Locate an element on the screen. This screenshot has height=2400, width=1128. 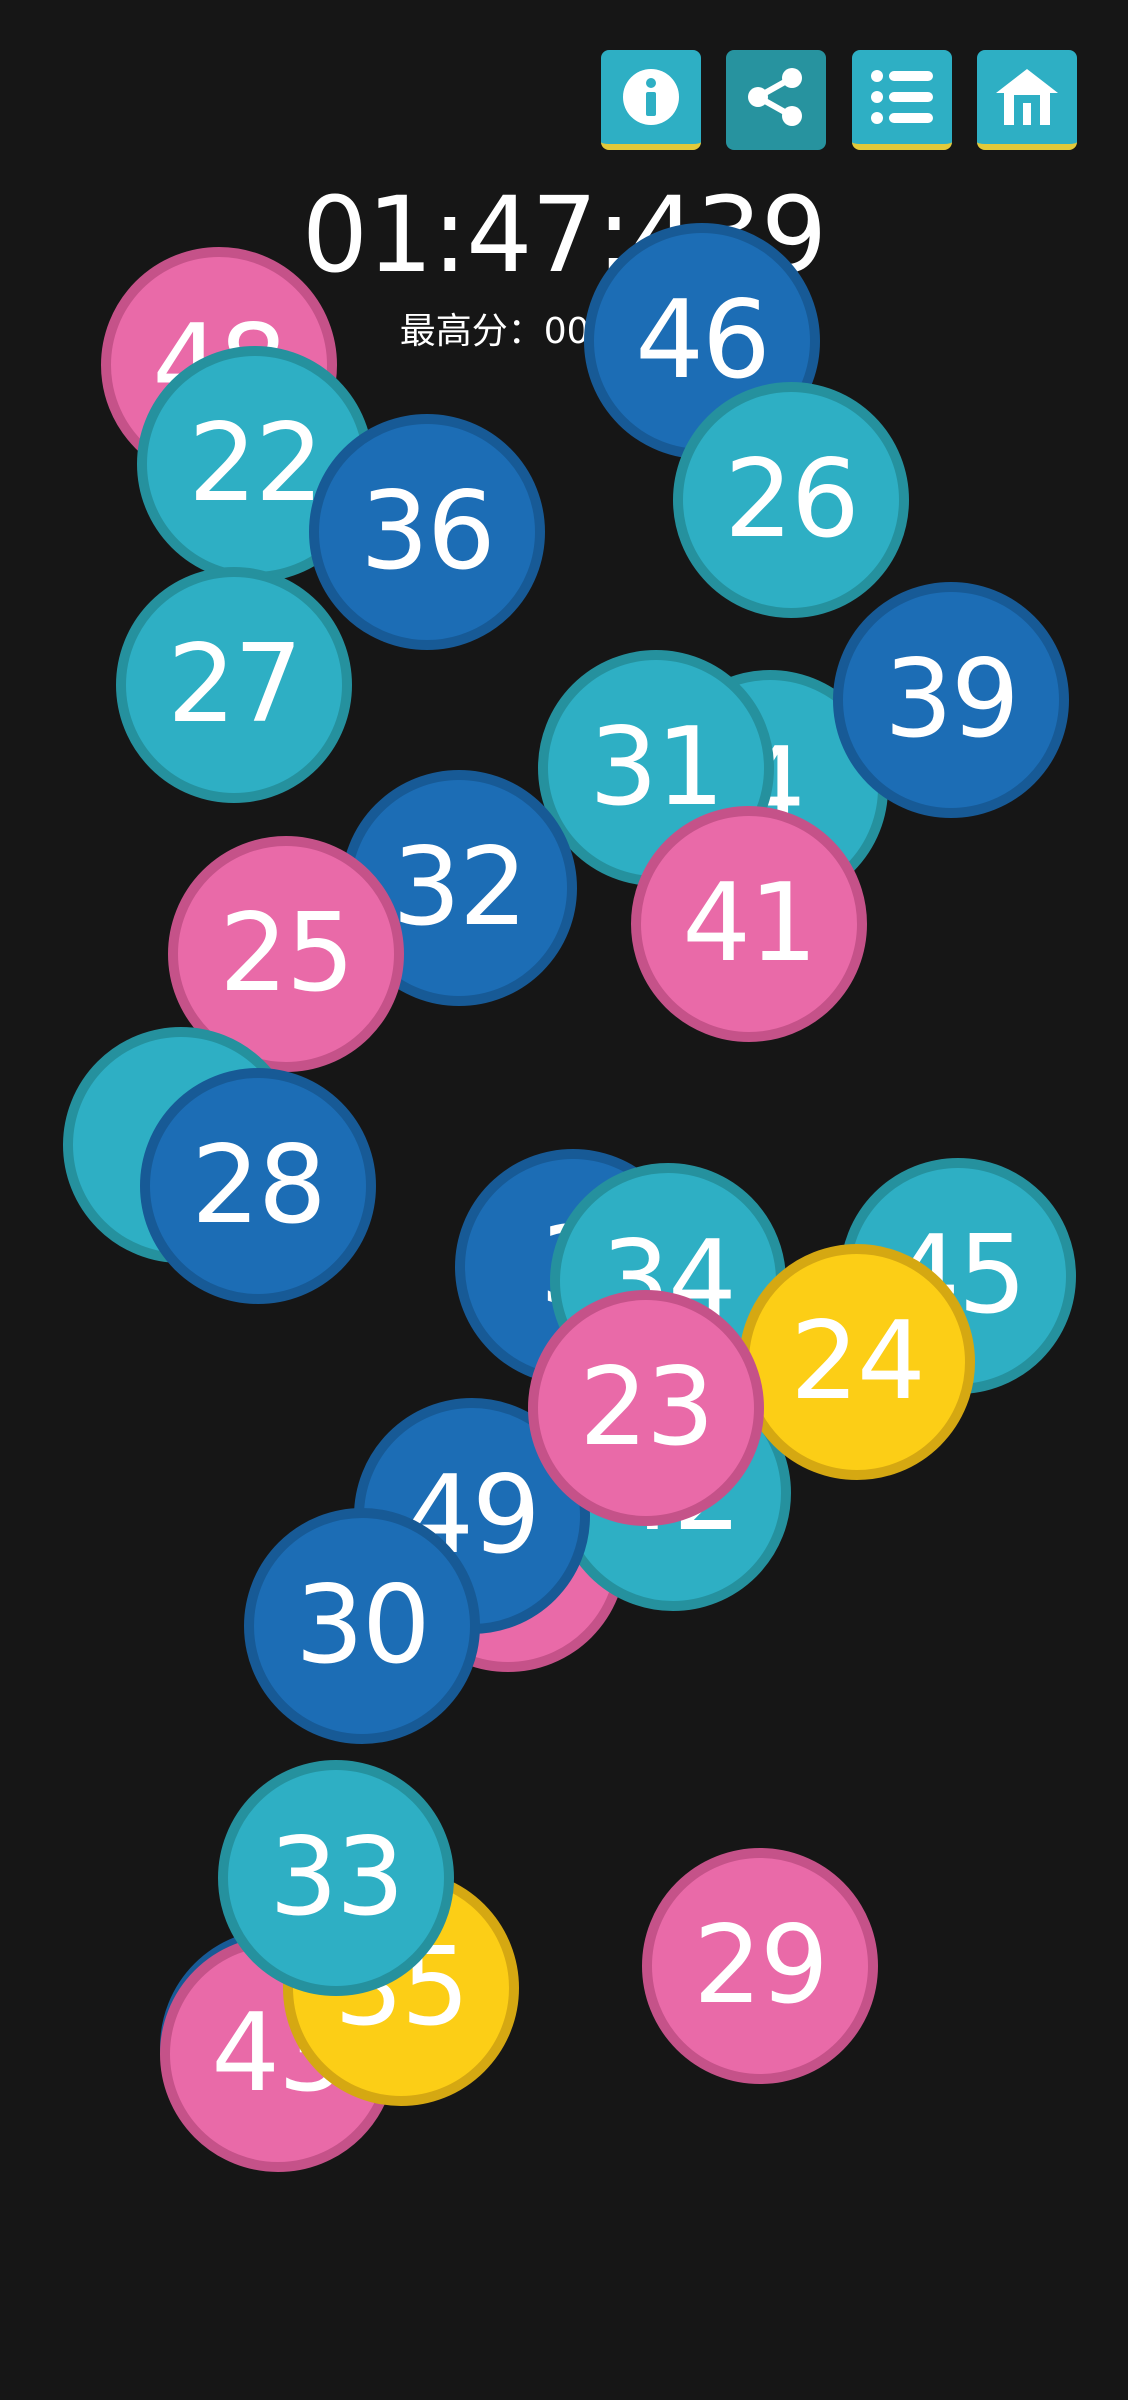
bubble: 23 is located at coordinates (646, 1408).